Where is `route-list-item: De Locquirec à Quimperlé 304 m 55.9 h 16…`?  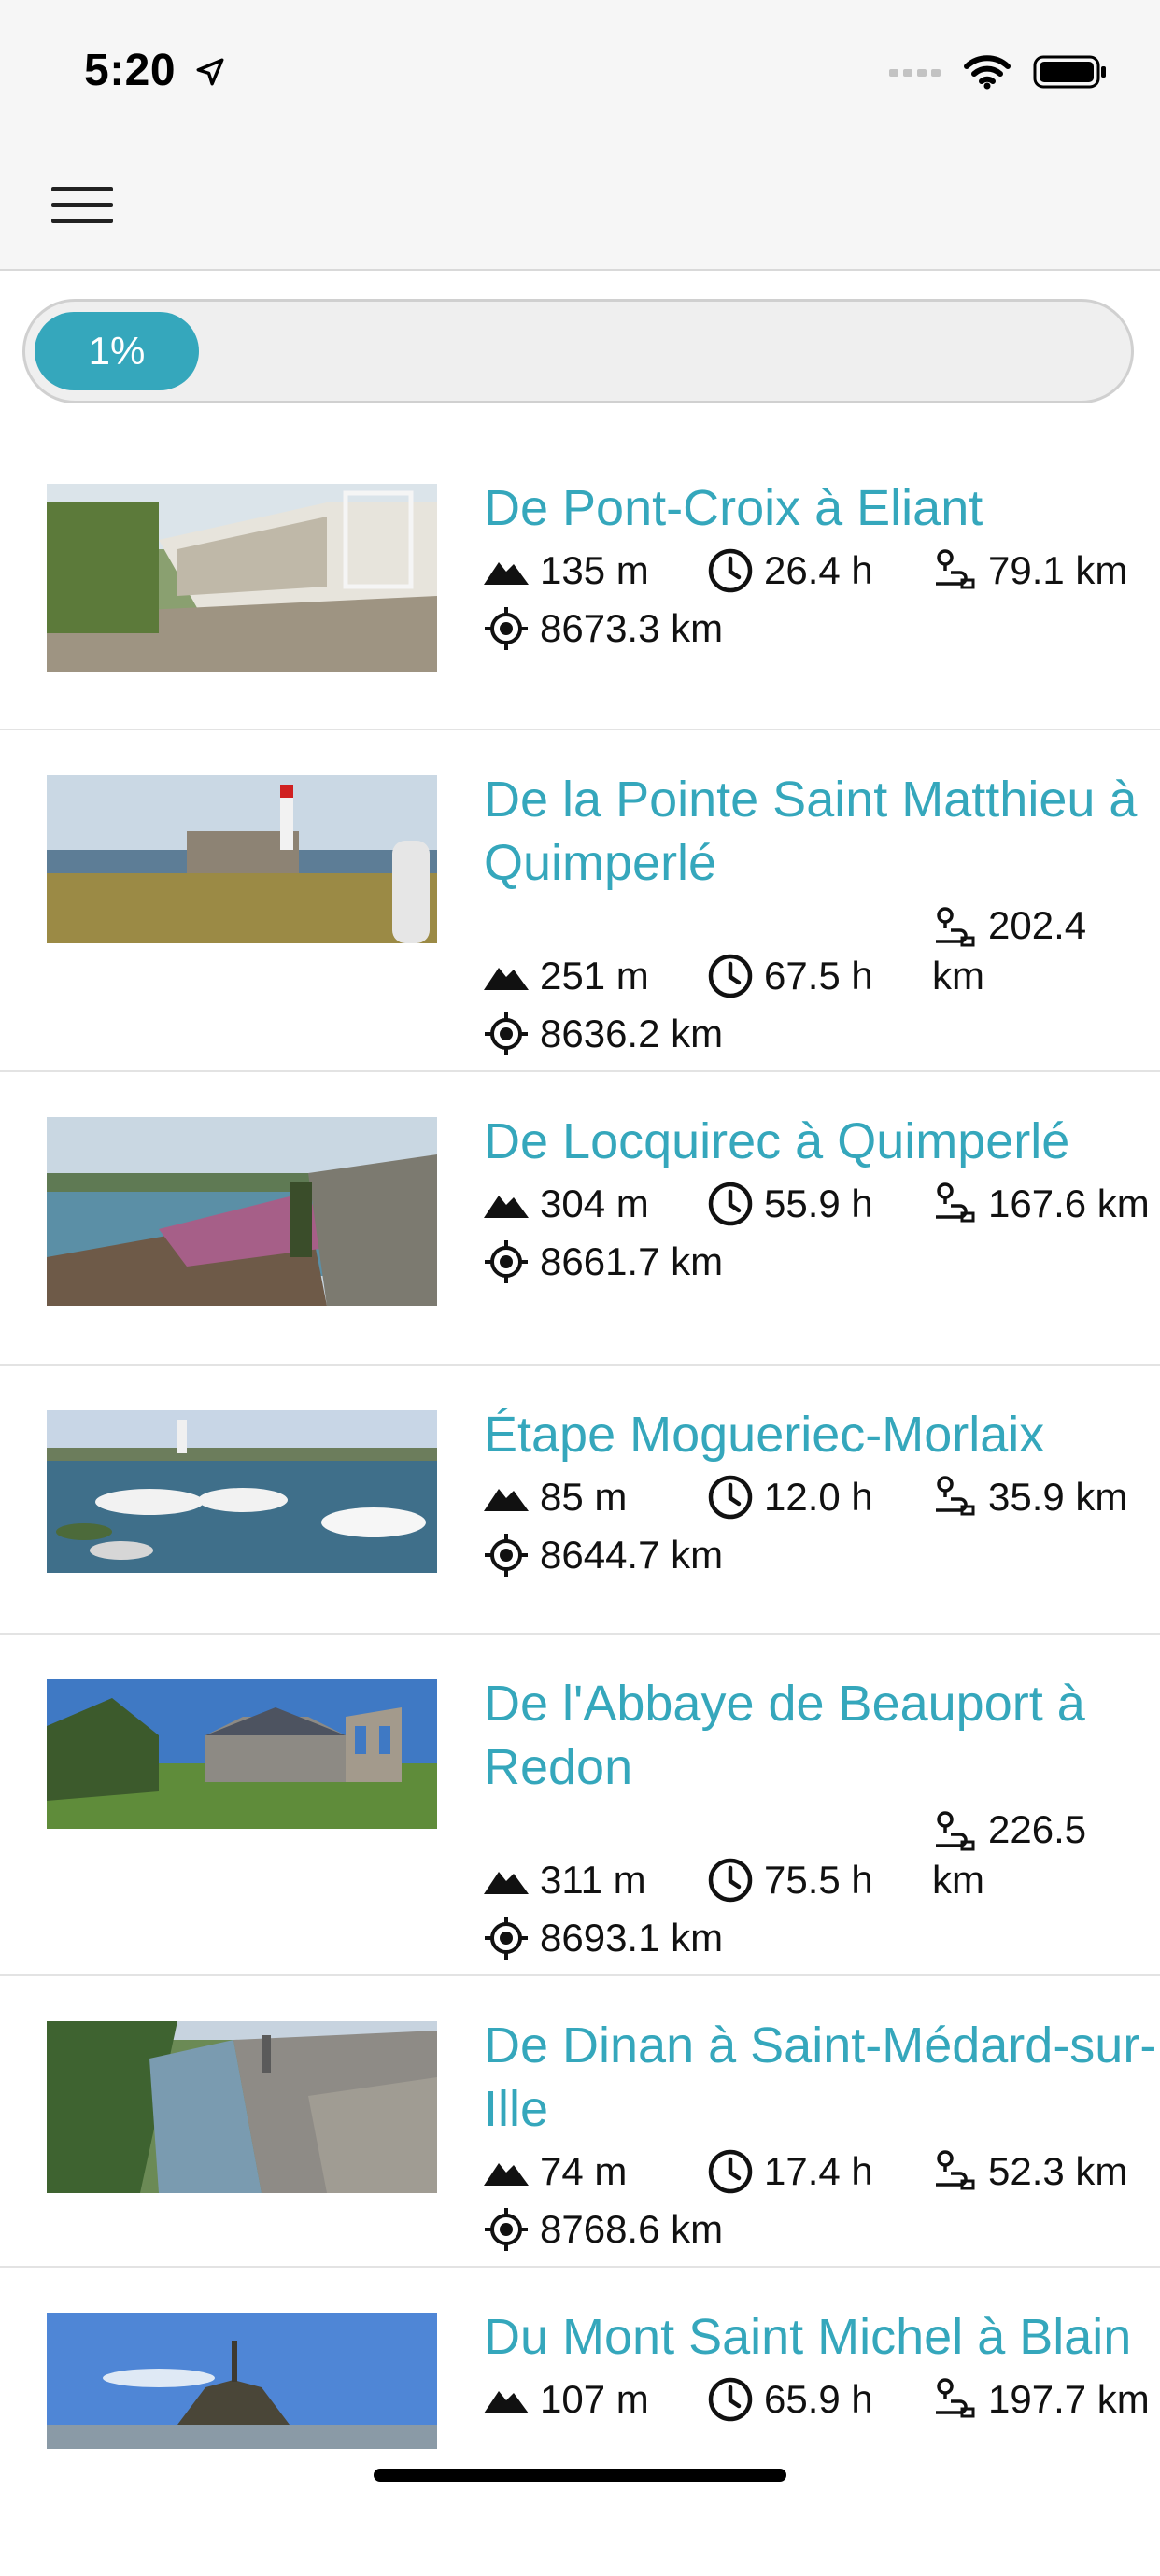 route-list-item: De Locquirec à Quimperlé 304 m 55.9 h 16… is located at coordinates (580, 1219).